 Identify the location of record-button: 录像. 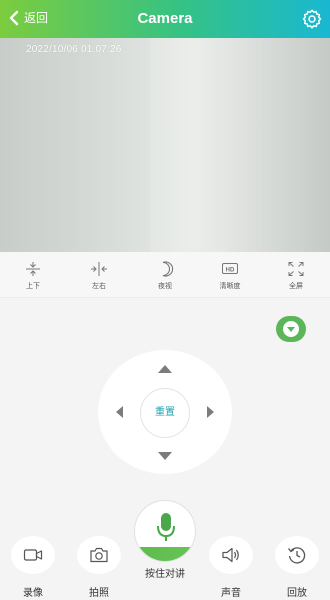
(33, 567).